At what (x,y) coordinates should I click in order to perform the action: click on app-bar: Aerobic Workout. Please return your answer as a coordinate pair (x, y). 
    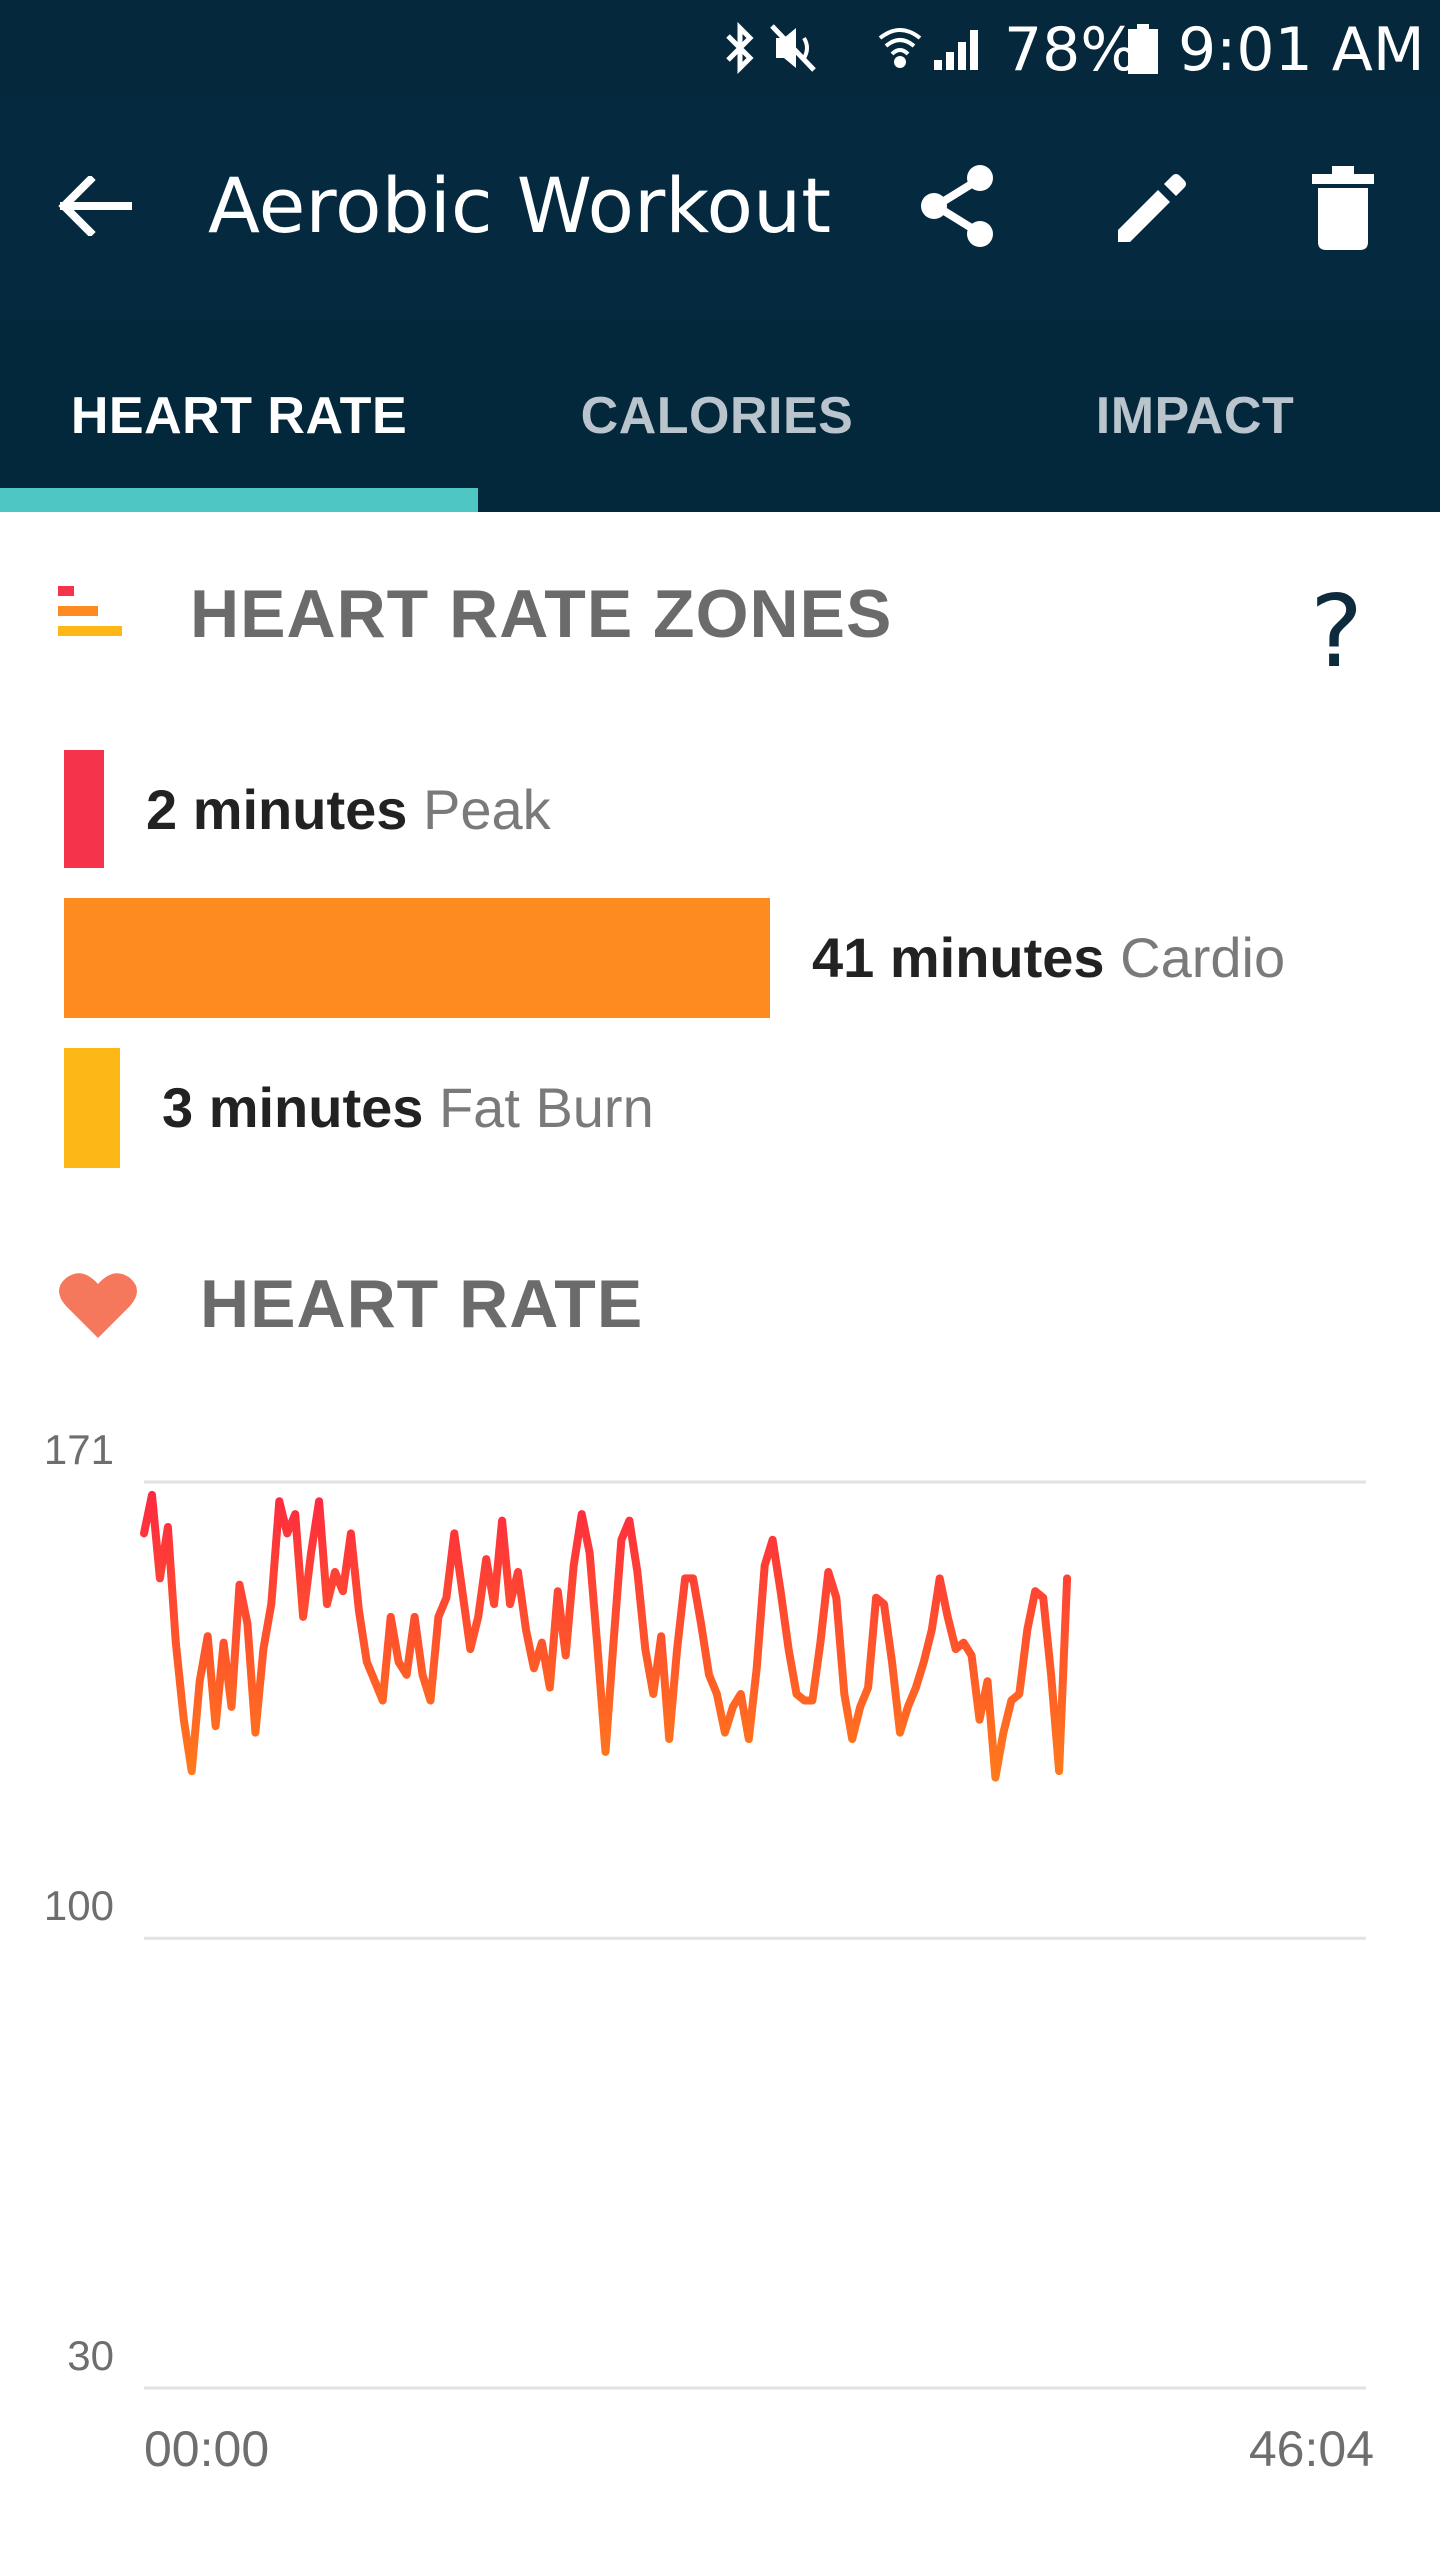
    Looking at the image, I should click on (720, 208).